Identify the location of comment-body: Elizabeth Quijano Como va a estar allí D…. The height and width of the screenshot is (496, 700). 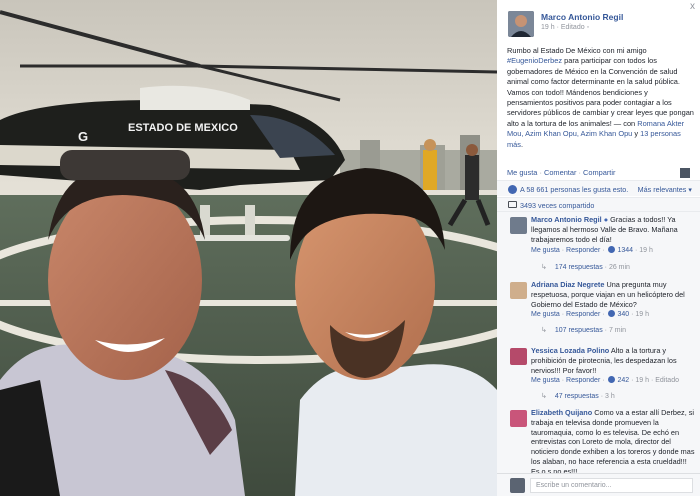
(613, 442).